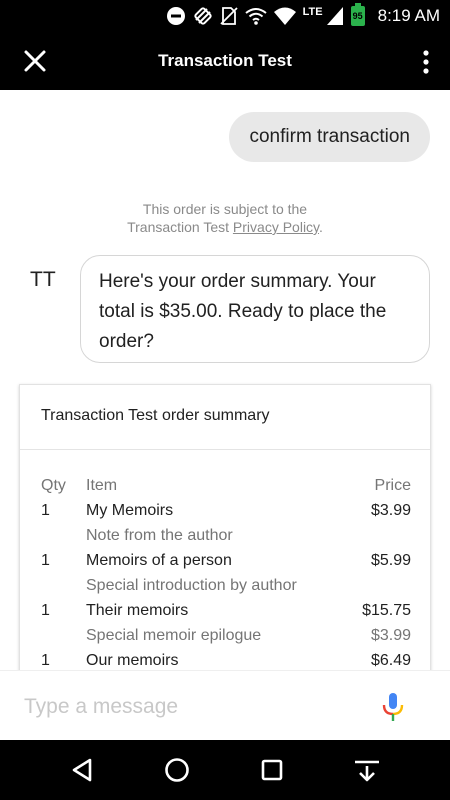  I want to click on battery-icon: 95, so click(357, 14).